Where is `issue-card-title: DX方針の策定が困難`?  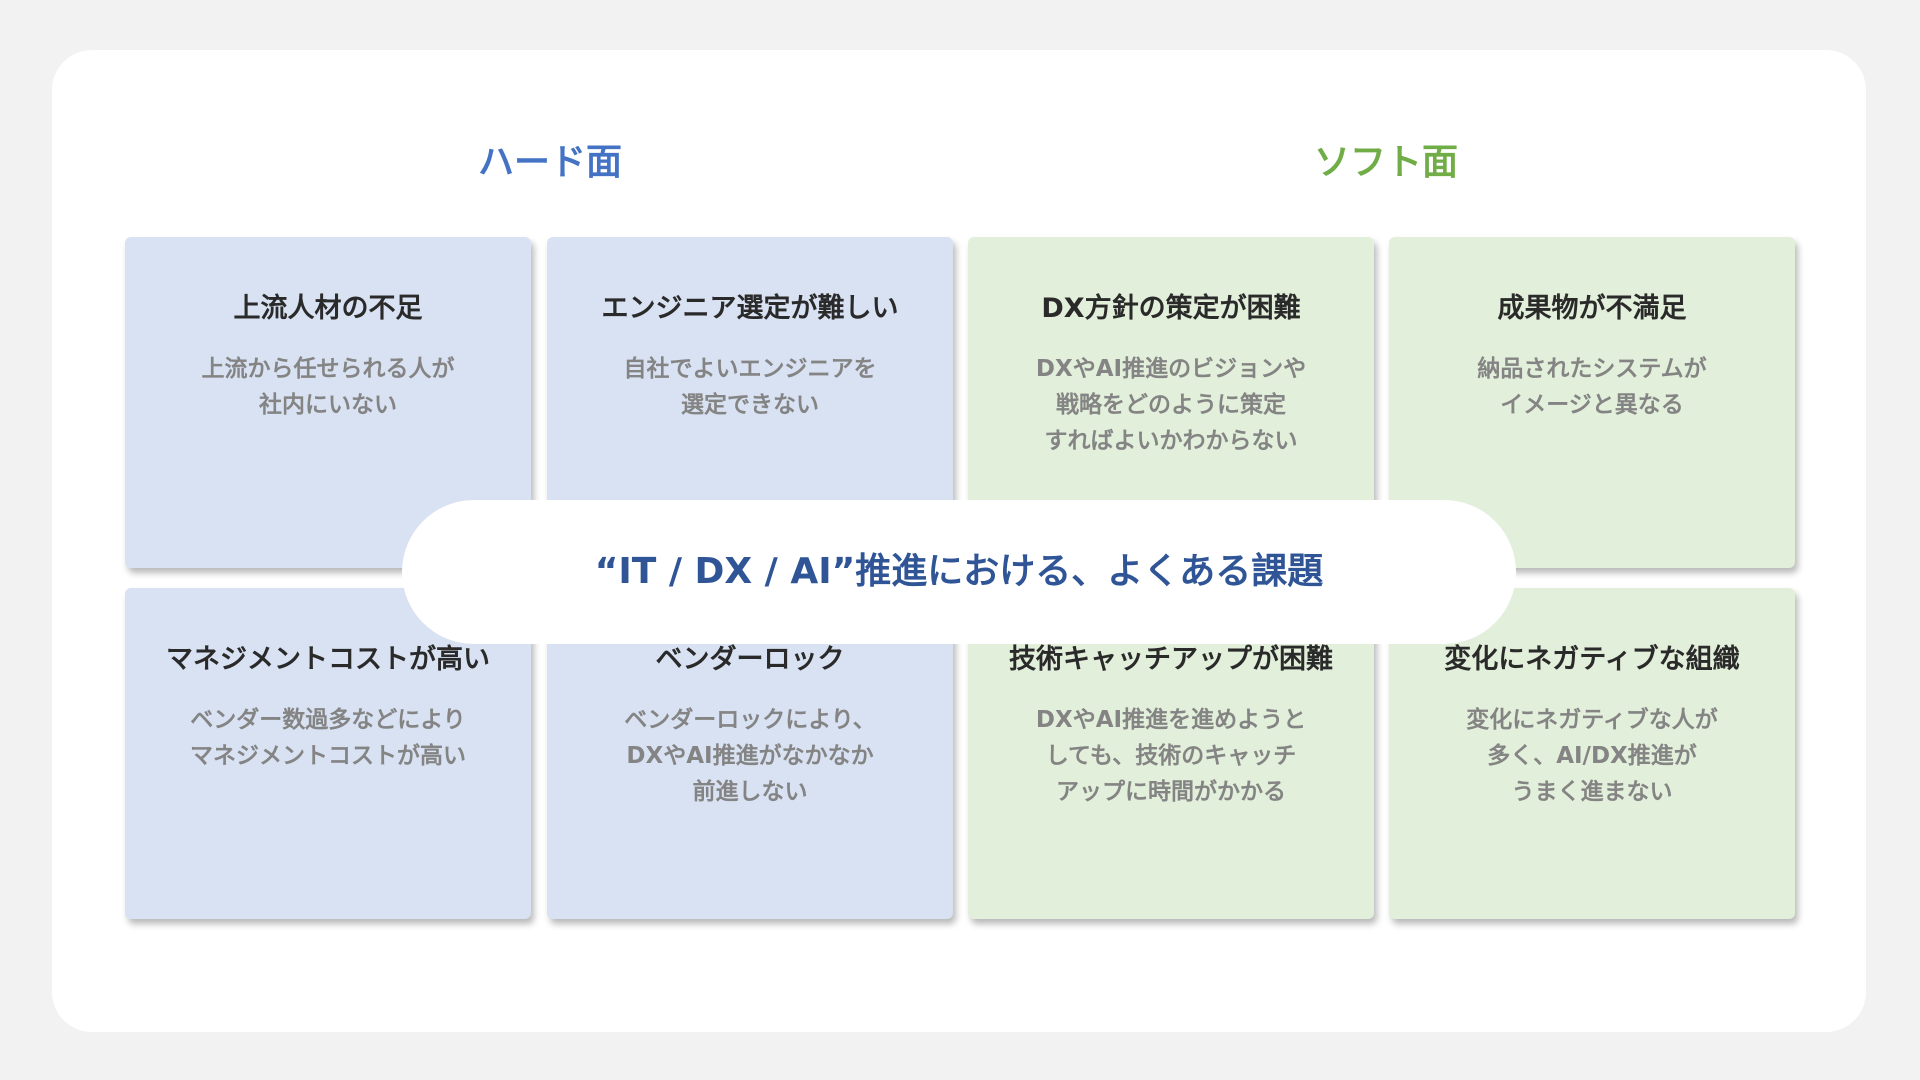 issue-card-title: DX方針の策定が困難 is located at coordinates (1171, 308).